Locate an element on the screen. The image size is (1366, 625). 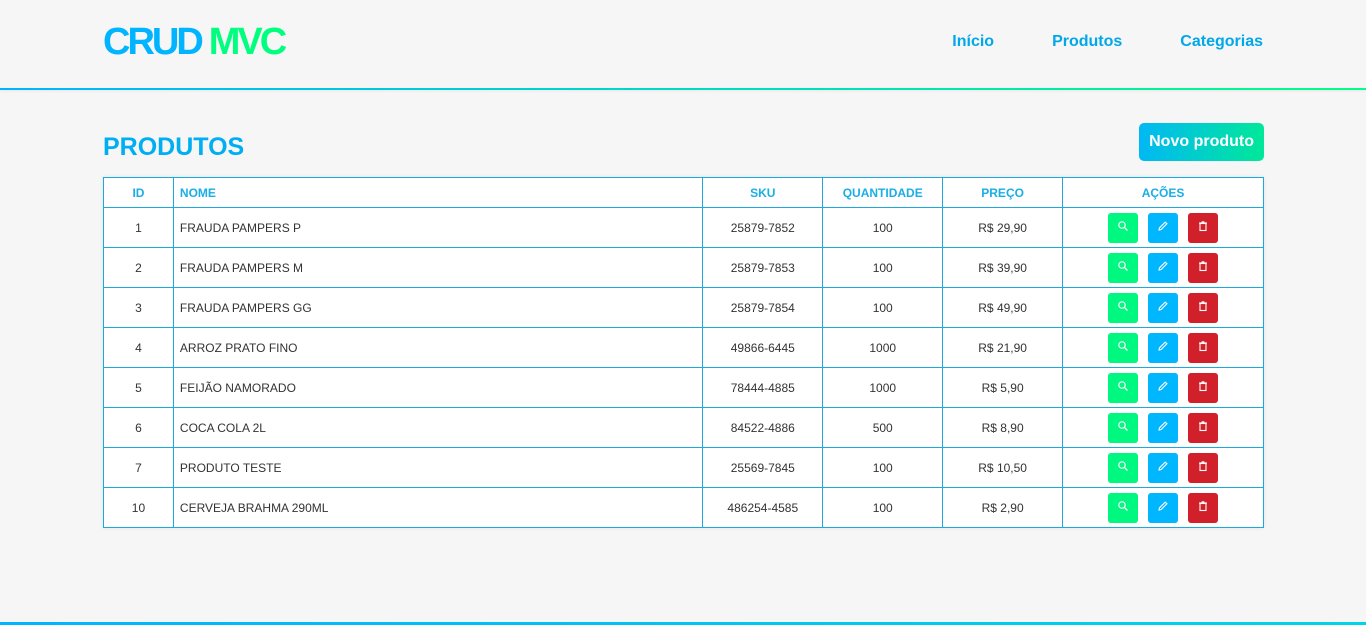
cell-preco: R$ 29,90 is located at coordinates (1003, 227).